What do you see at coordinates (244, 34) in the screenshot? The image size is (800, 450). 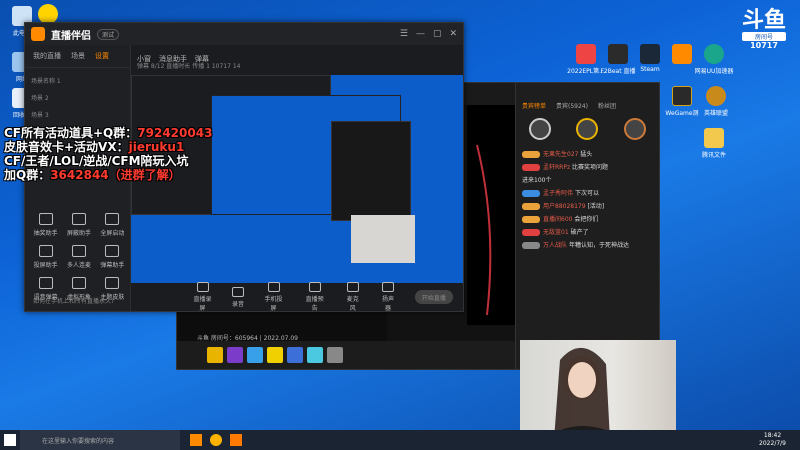 I see `titlebar: 直播伴侣 测试 ☰ — ▢ ✕` at bounding box center [244, 34].